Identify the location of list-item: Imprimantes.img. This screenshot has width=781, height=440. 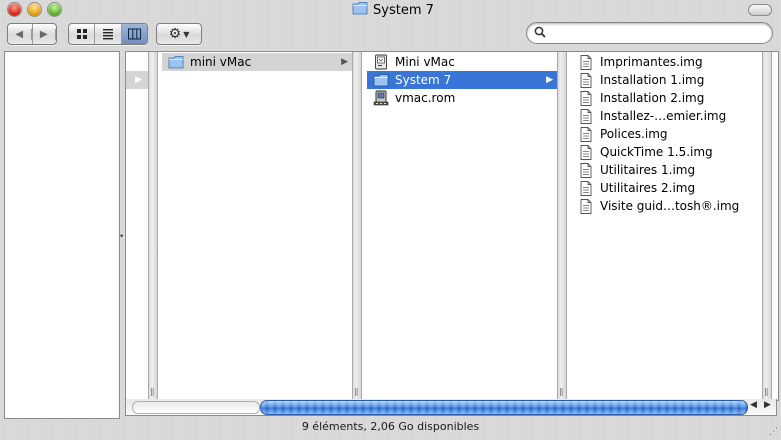
(667, 62).